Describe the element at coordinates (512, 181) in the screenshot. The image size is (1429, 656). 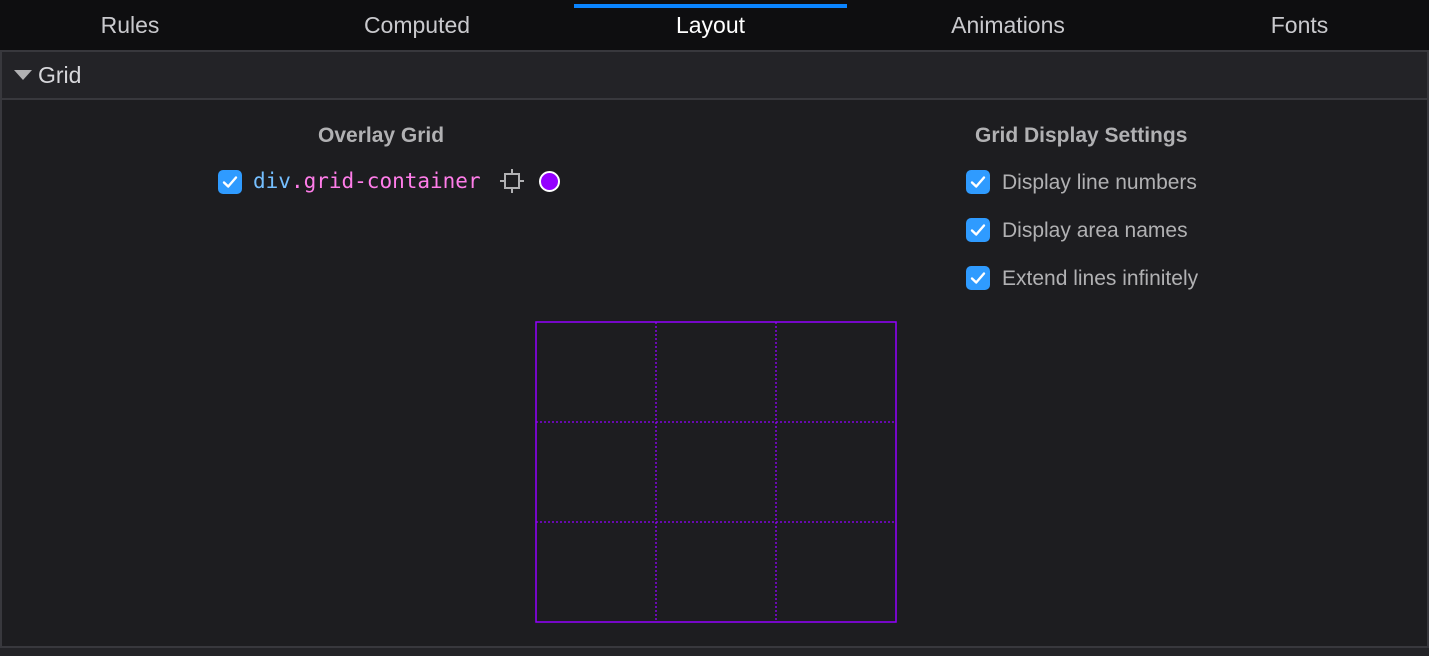
I see `highlight-element-icon` at that location.